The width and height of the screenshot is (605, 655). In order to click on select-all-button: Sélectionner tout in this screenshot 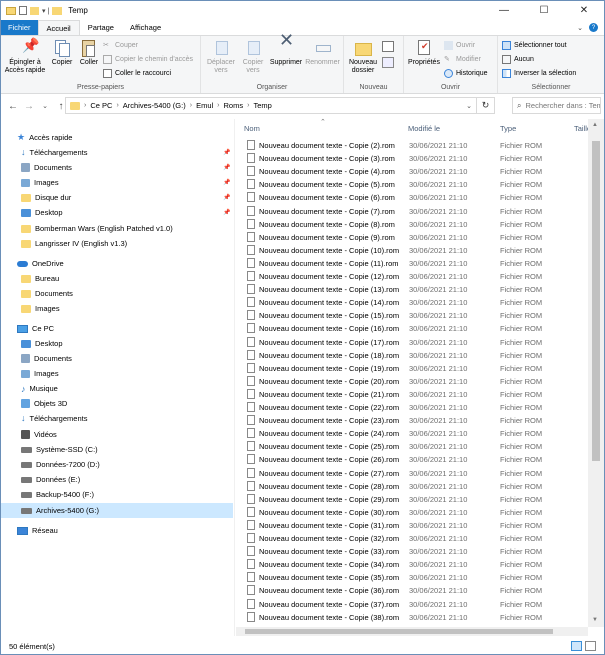, I will do `click(534, 45)`.